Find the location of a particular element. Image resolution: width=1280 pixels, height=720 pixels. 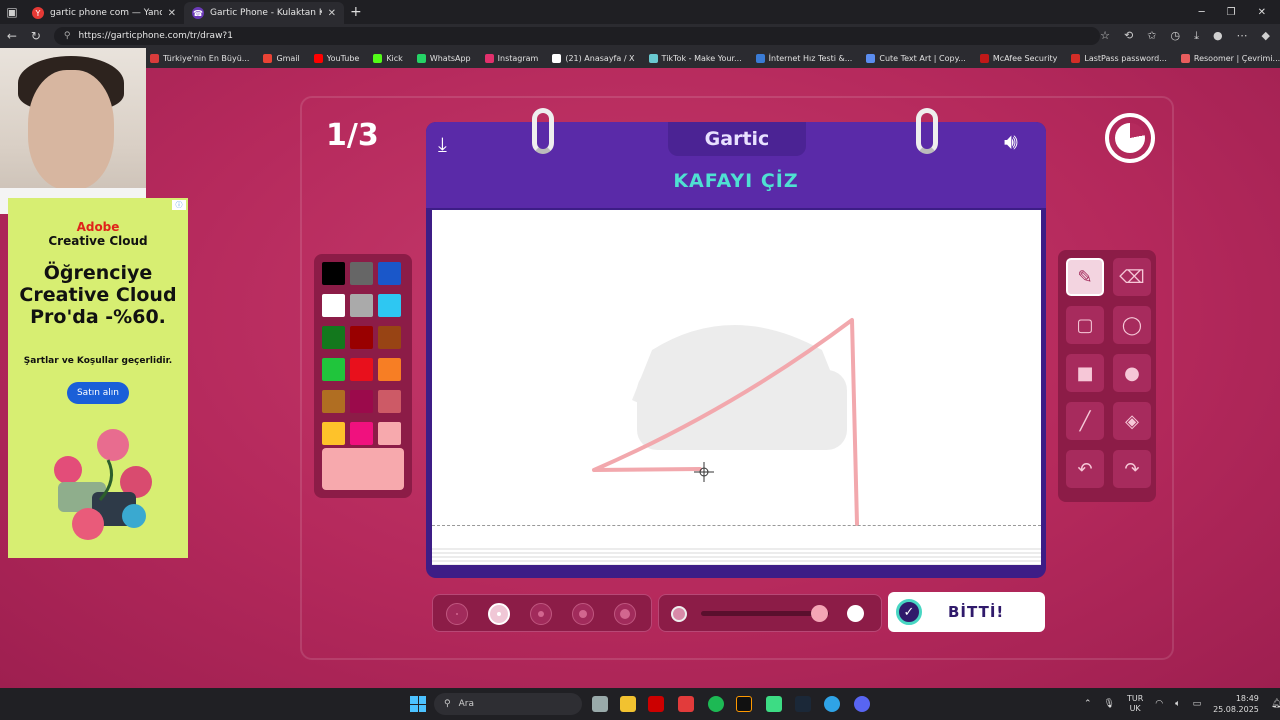

bookmark-item: Kick is located at coordinates (388, 58).